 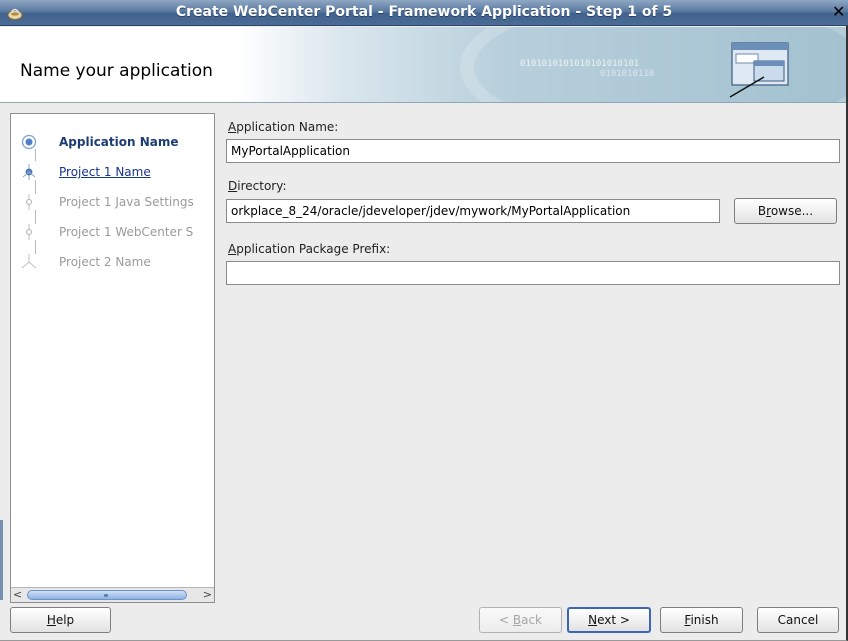 I want to click on decorative-binary-text: 0101010101010101010101, so click(x=580, y=64).